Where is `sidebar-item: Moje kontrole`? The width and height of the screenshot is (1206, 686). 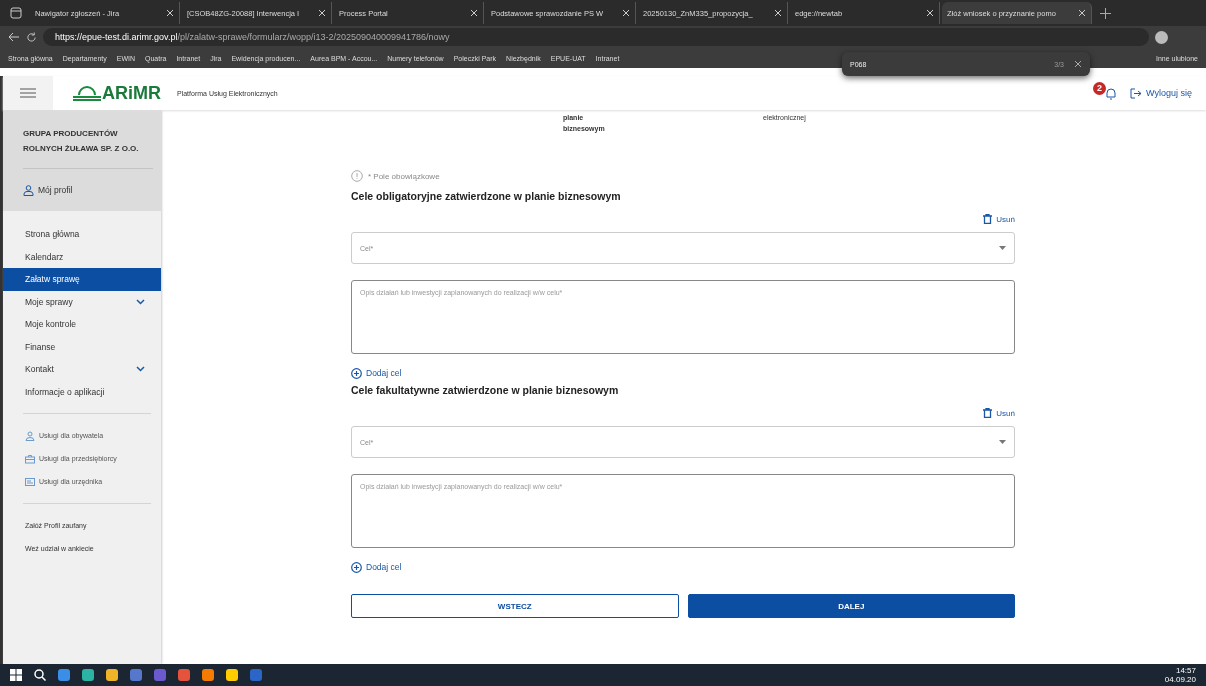
sidebar-item: Moje kontrole is located at coordinates (82, 324).